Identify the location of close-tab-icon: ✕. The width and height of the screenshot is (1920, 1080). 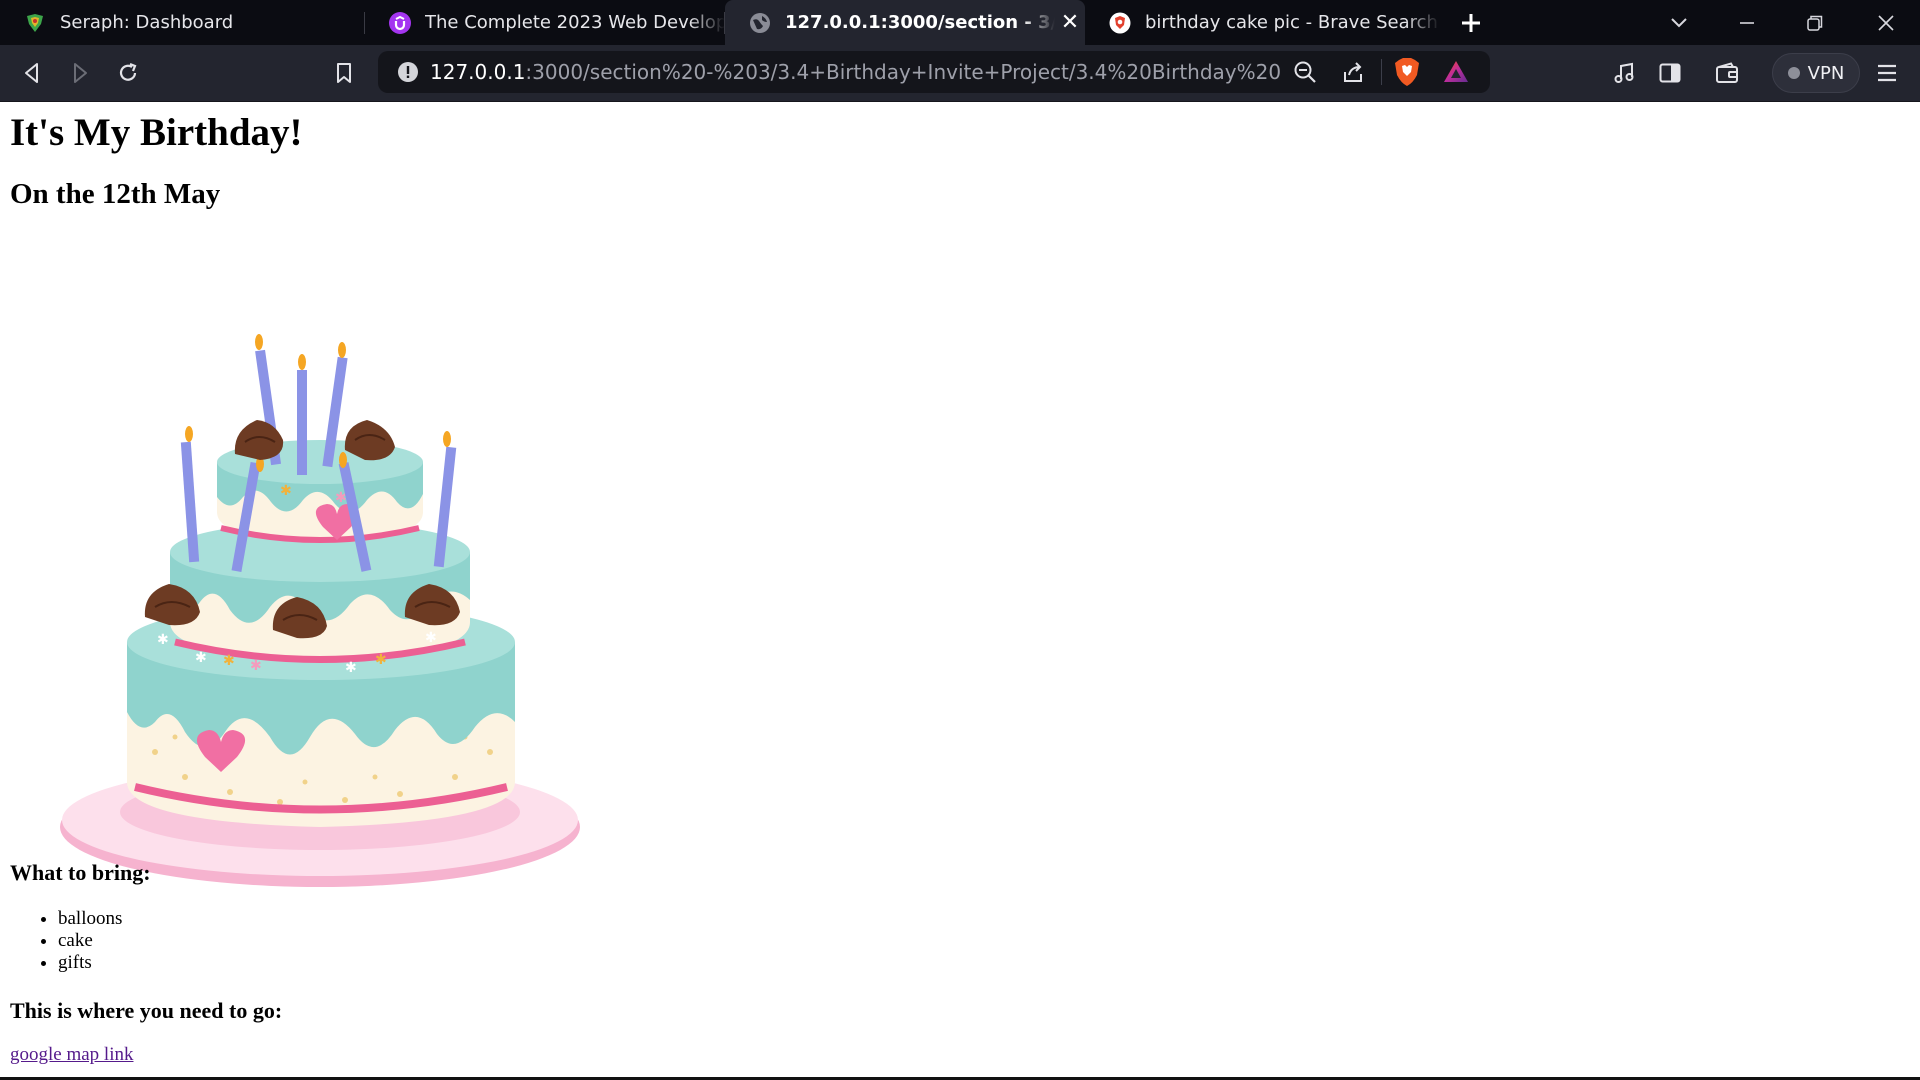
(1070, 22).